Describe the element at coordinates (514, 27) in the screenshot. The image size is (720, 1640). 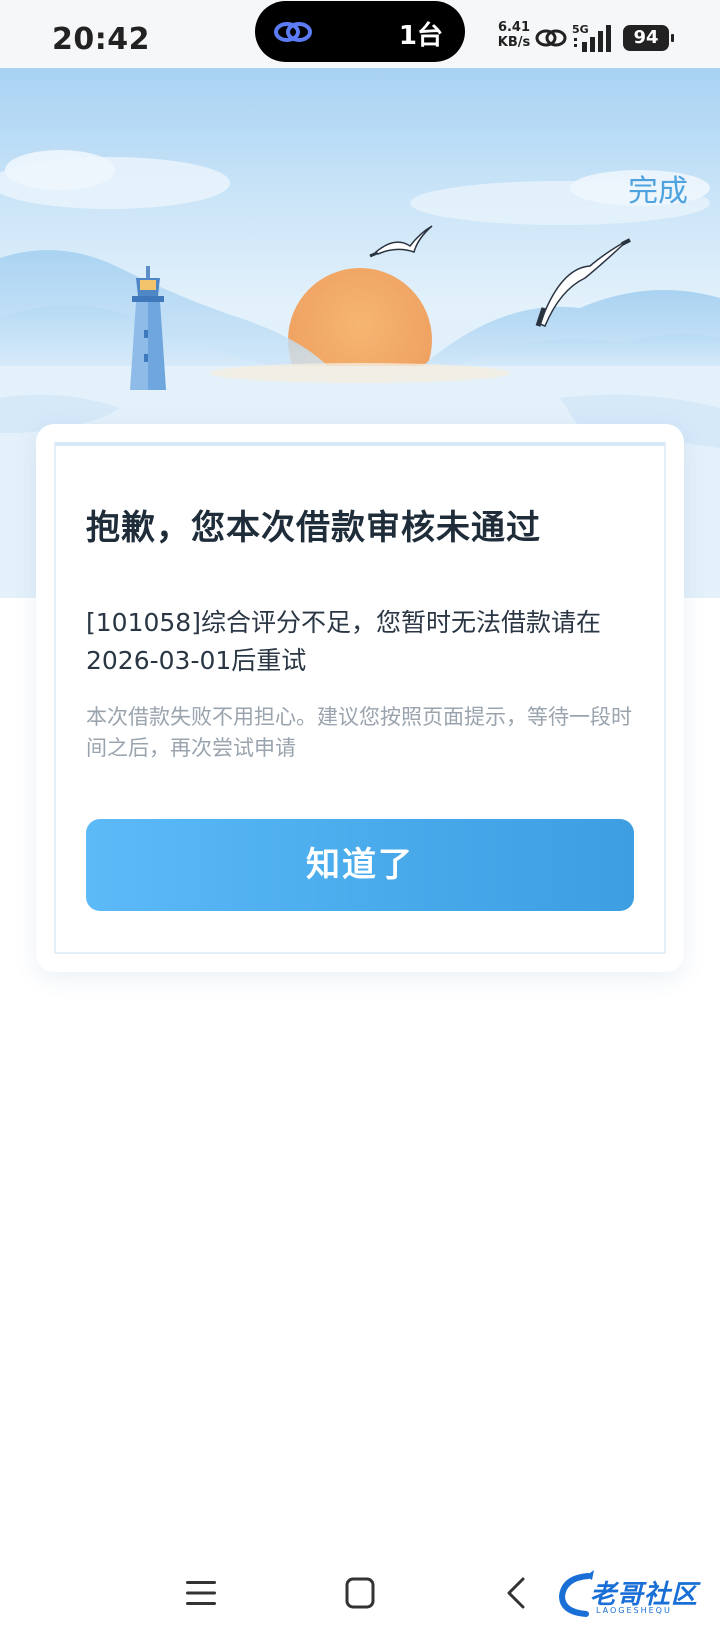
I see `net-speed-value: 6.41` at that location.